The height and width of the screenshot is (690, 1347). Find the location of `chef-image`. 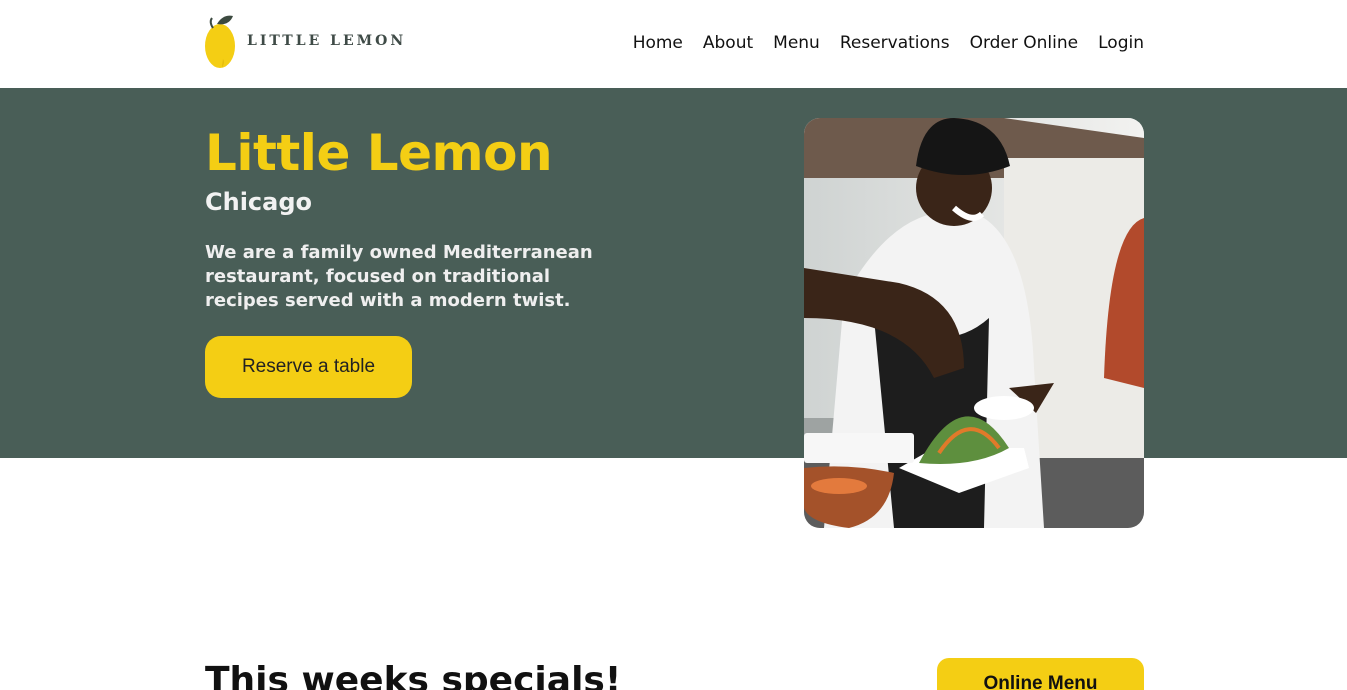

chef-image is located at coordinates (974, 323).